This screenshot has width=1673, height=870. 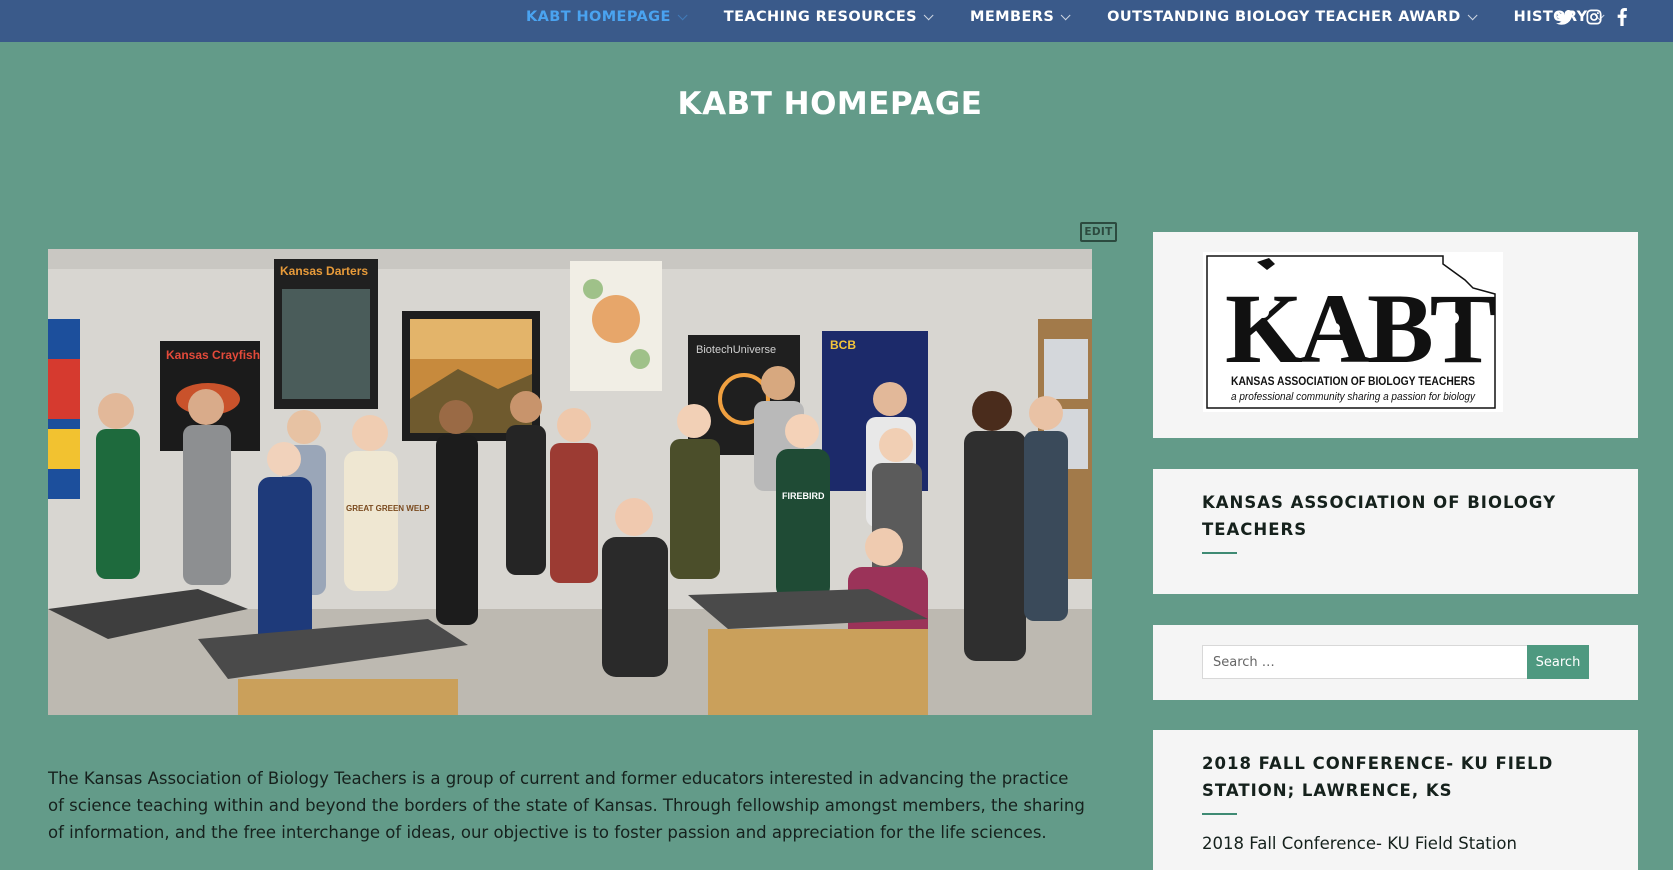 I want to click on poster-botanical, so click(x=616, y=326).